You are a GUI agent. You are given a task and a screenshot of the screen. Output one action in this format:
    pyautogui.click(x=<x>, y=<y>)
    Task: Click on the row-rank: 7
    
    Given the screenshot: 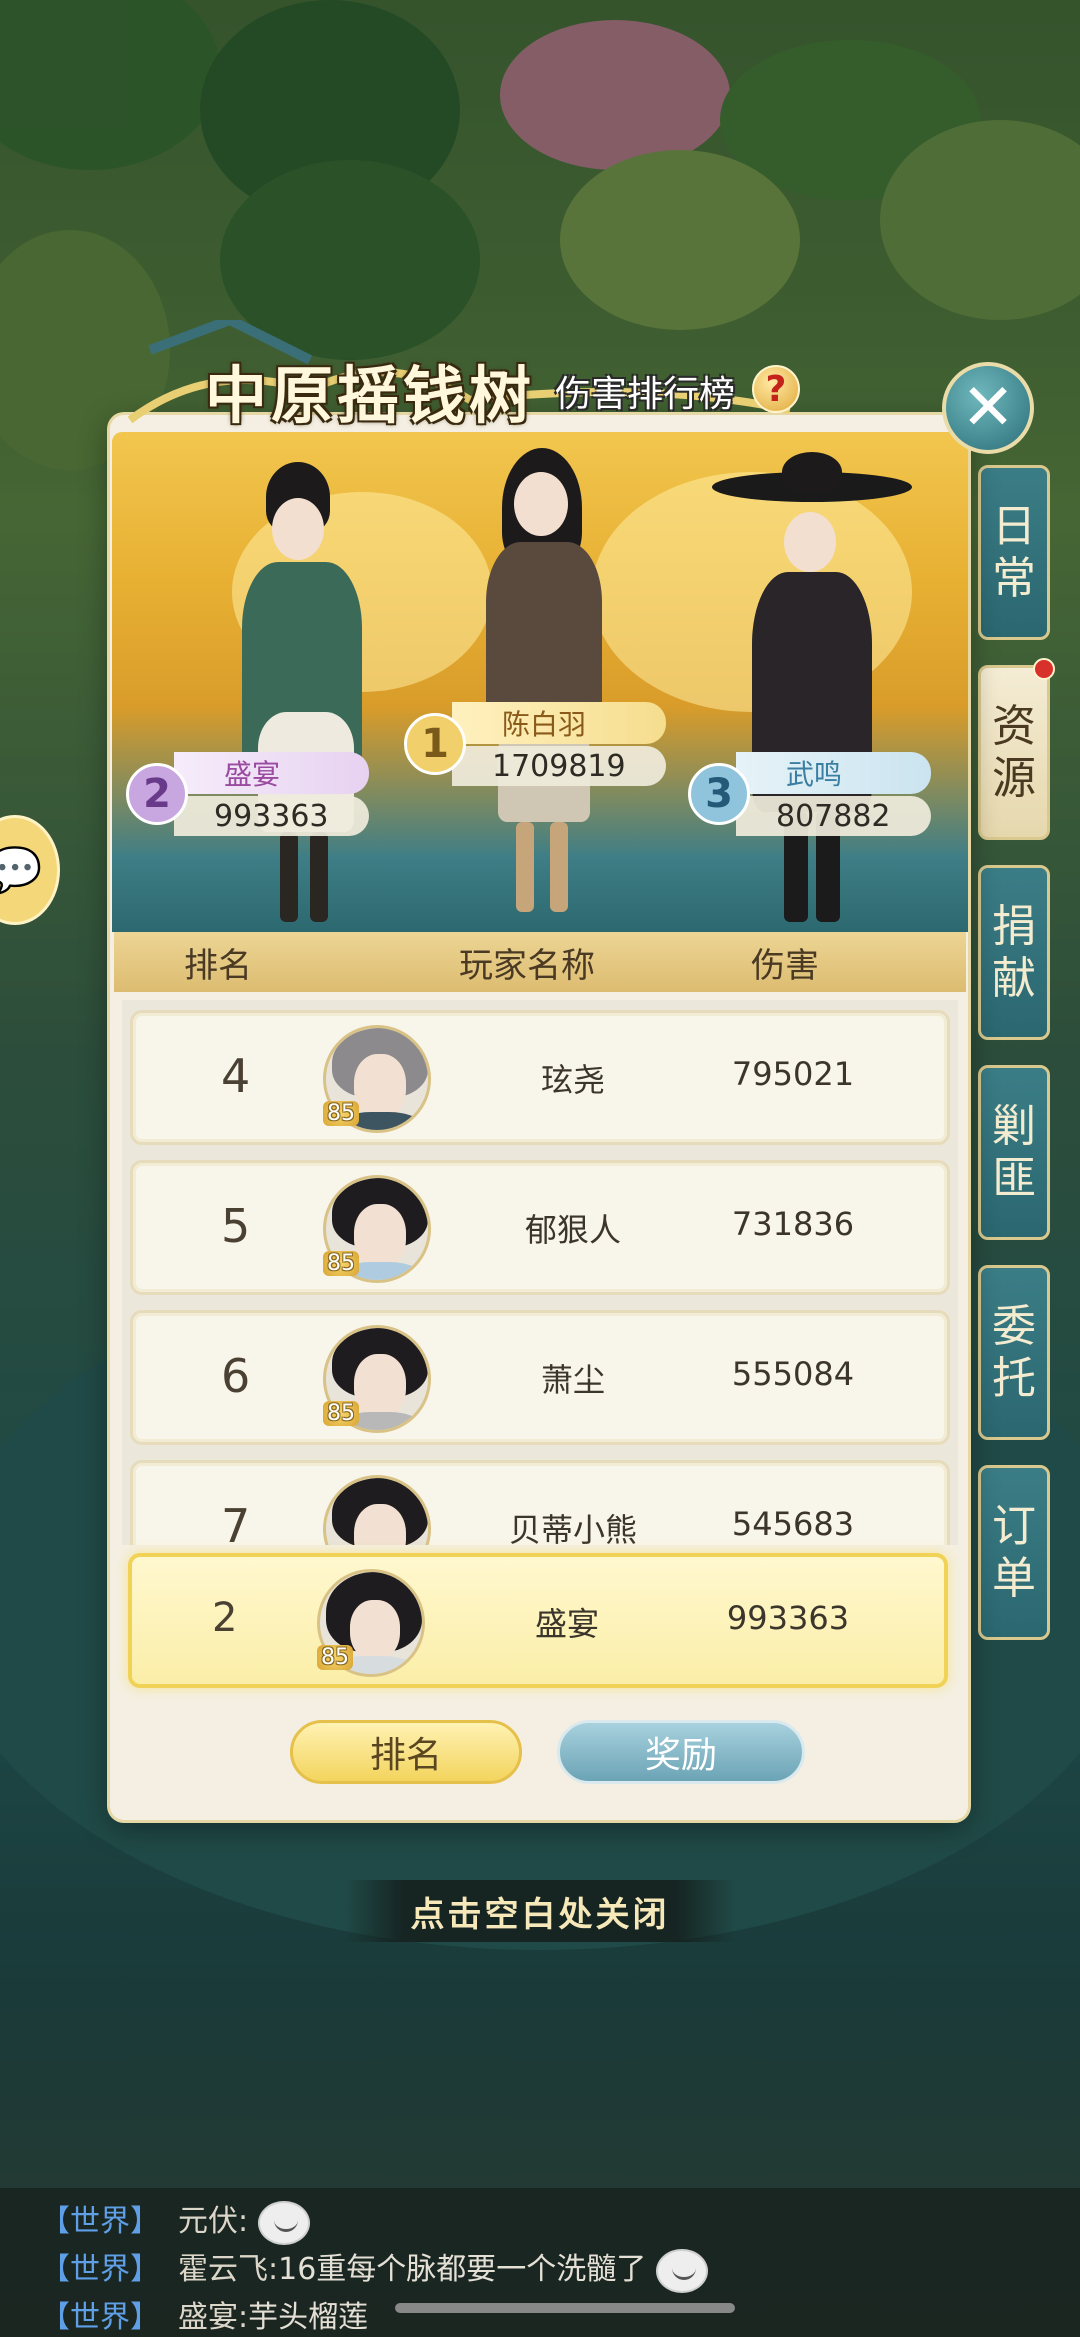 What is the action you would take?
    pyautogui.click(x=236, y=1522)
    